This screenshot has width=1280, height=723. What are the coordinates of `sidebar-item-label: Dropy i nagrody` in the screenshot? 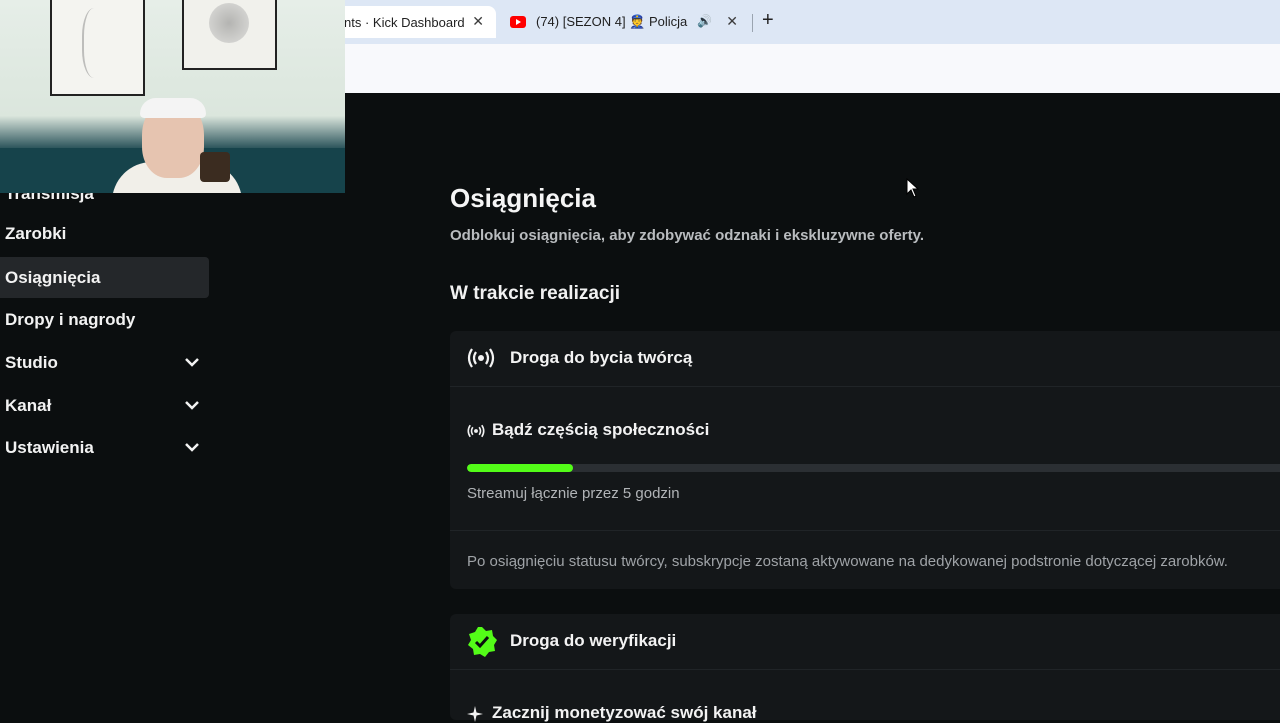 It's located at (70, 319).